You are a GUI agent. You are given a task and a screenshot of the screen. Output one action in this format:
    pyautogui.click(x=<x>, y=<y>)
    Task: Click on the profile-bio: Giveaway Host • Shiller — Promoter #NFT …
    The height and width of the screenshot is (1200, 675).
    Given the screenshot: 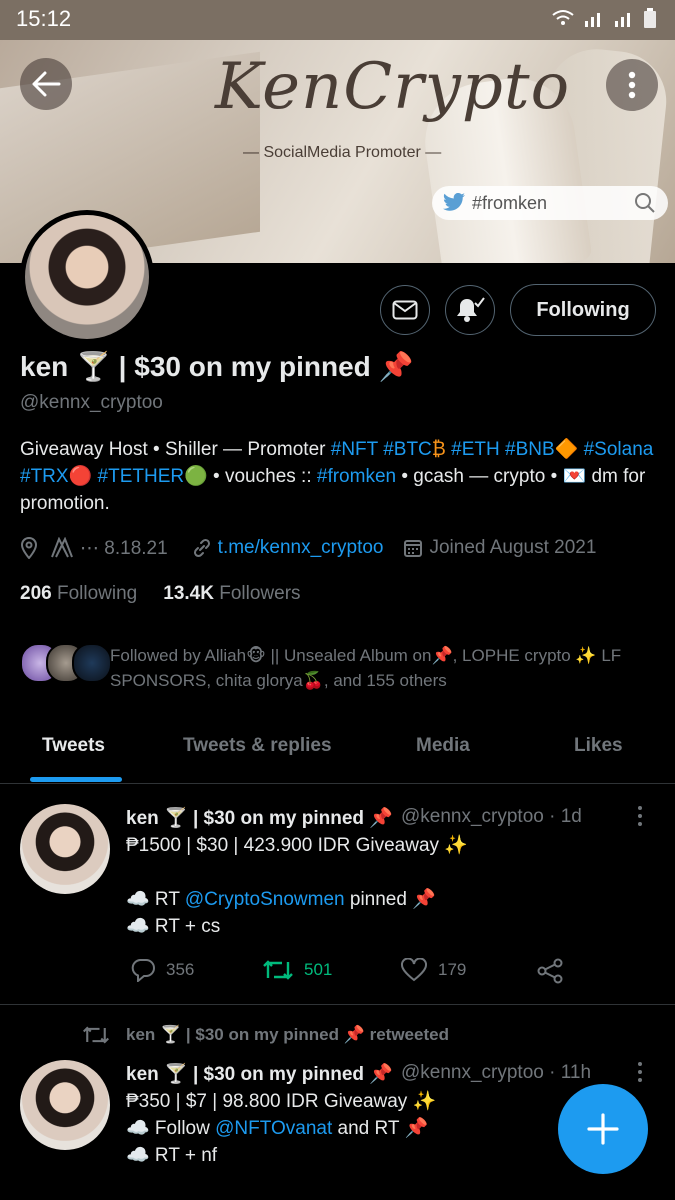 What is the action you would take?
    pyautogui.click(x=340, y=476)
    